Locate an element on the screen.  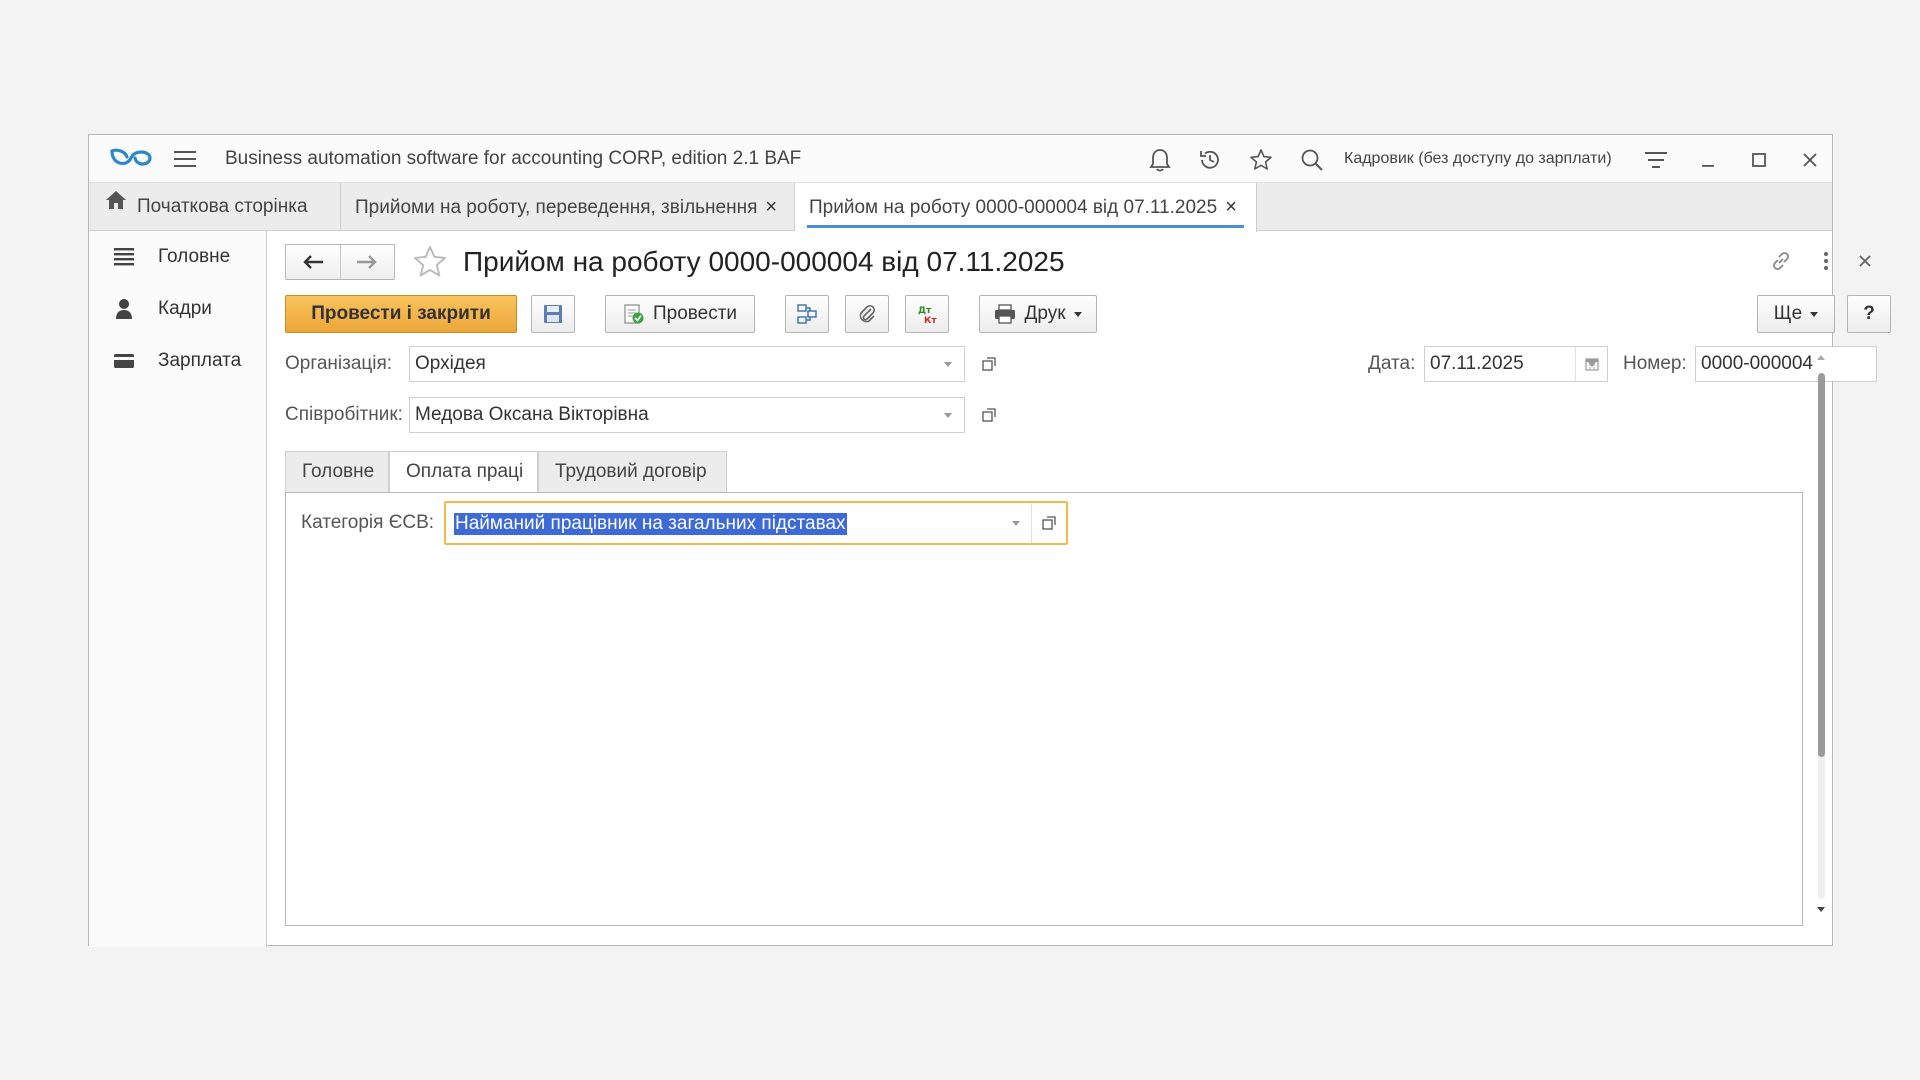
list-icon is located at coordinates (124, 257).